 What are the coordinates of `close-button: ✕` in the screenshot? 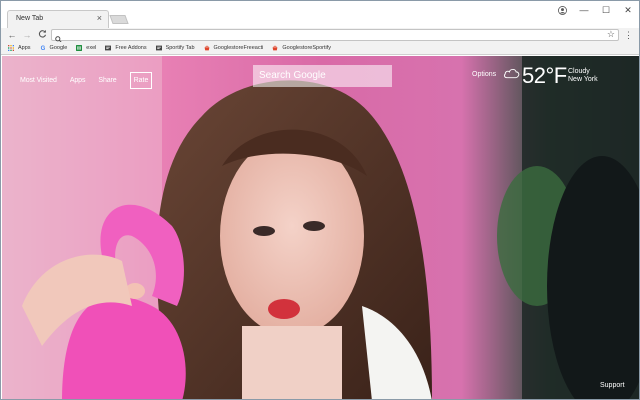 It's located at (628, 10).